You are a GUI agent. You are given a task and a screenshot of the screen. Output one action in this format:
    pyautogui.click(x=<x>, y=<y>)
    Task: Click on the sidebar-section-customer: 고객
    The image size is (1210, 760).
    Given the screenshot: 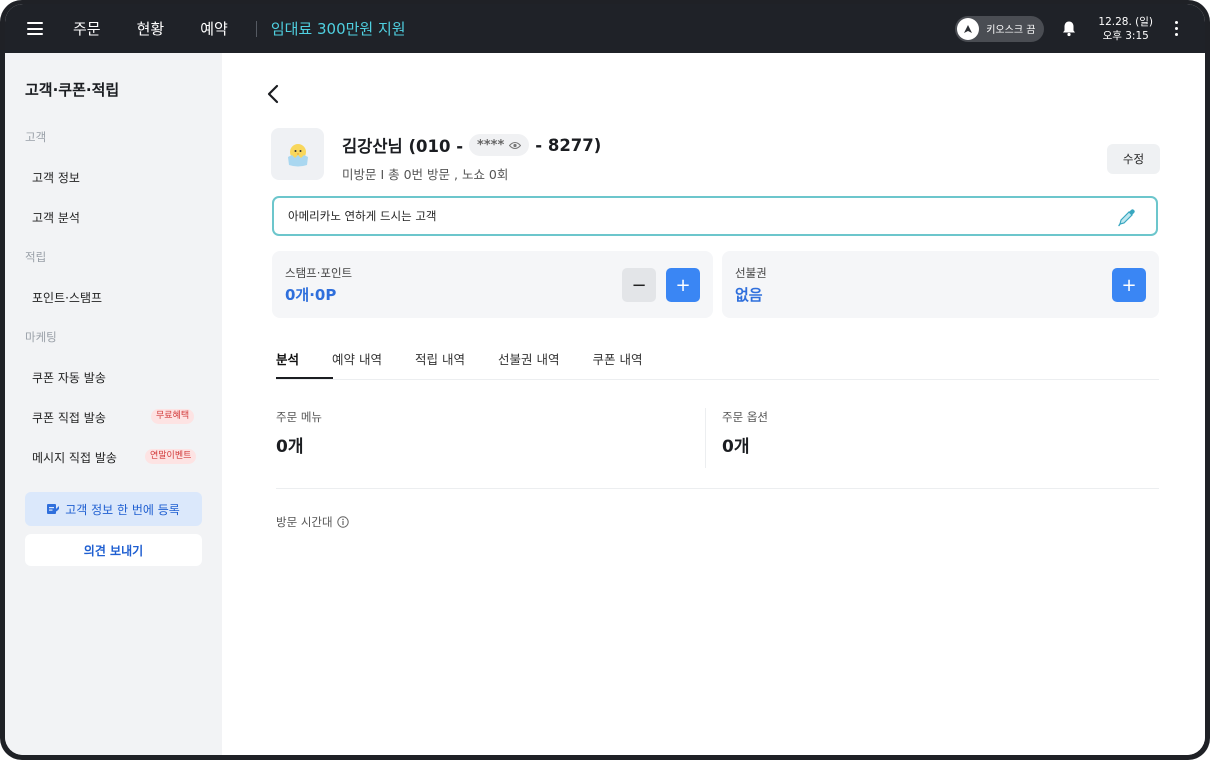 What is the action you would take?
    pyautogui.click(x=36, y=137)
    